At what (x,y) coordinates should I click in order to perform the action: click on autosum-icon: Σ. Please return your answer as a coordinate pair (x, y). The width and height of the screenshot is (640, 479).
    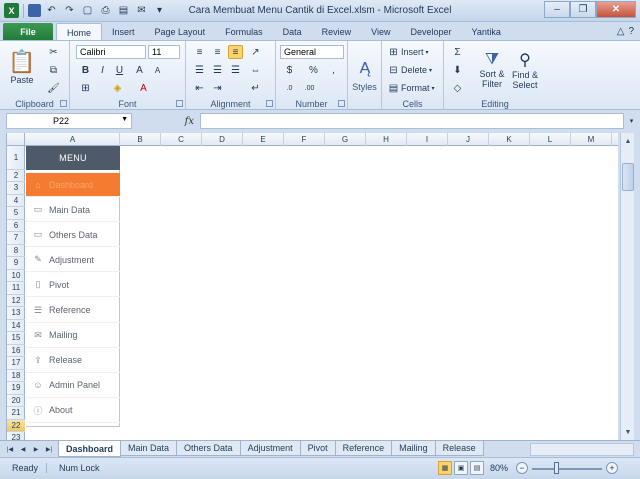
    Looking at the image, I should click on (457, 52).